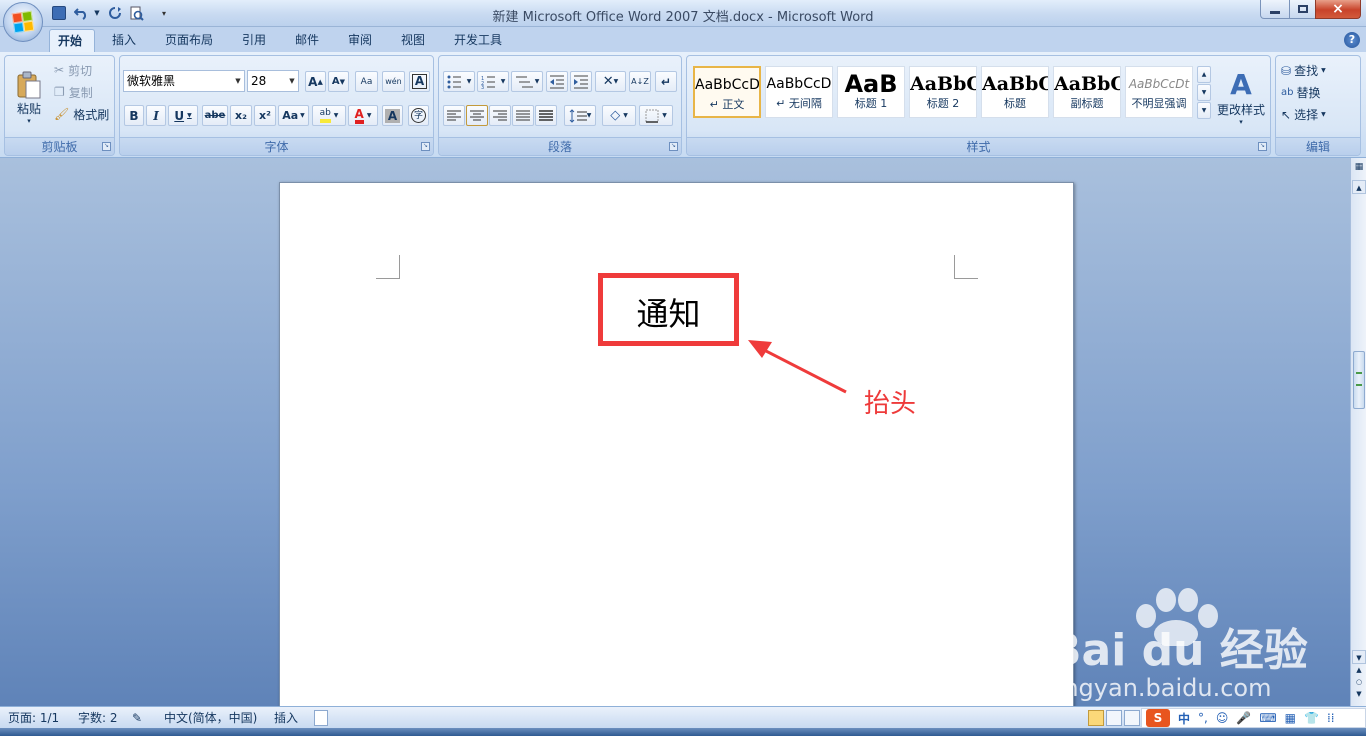 The width and height of the screenshot is (1366, 736). Describe the element at coordinates (418, 115) in the screenshot. I see `enclose-characters-button: 字` at that location.